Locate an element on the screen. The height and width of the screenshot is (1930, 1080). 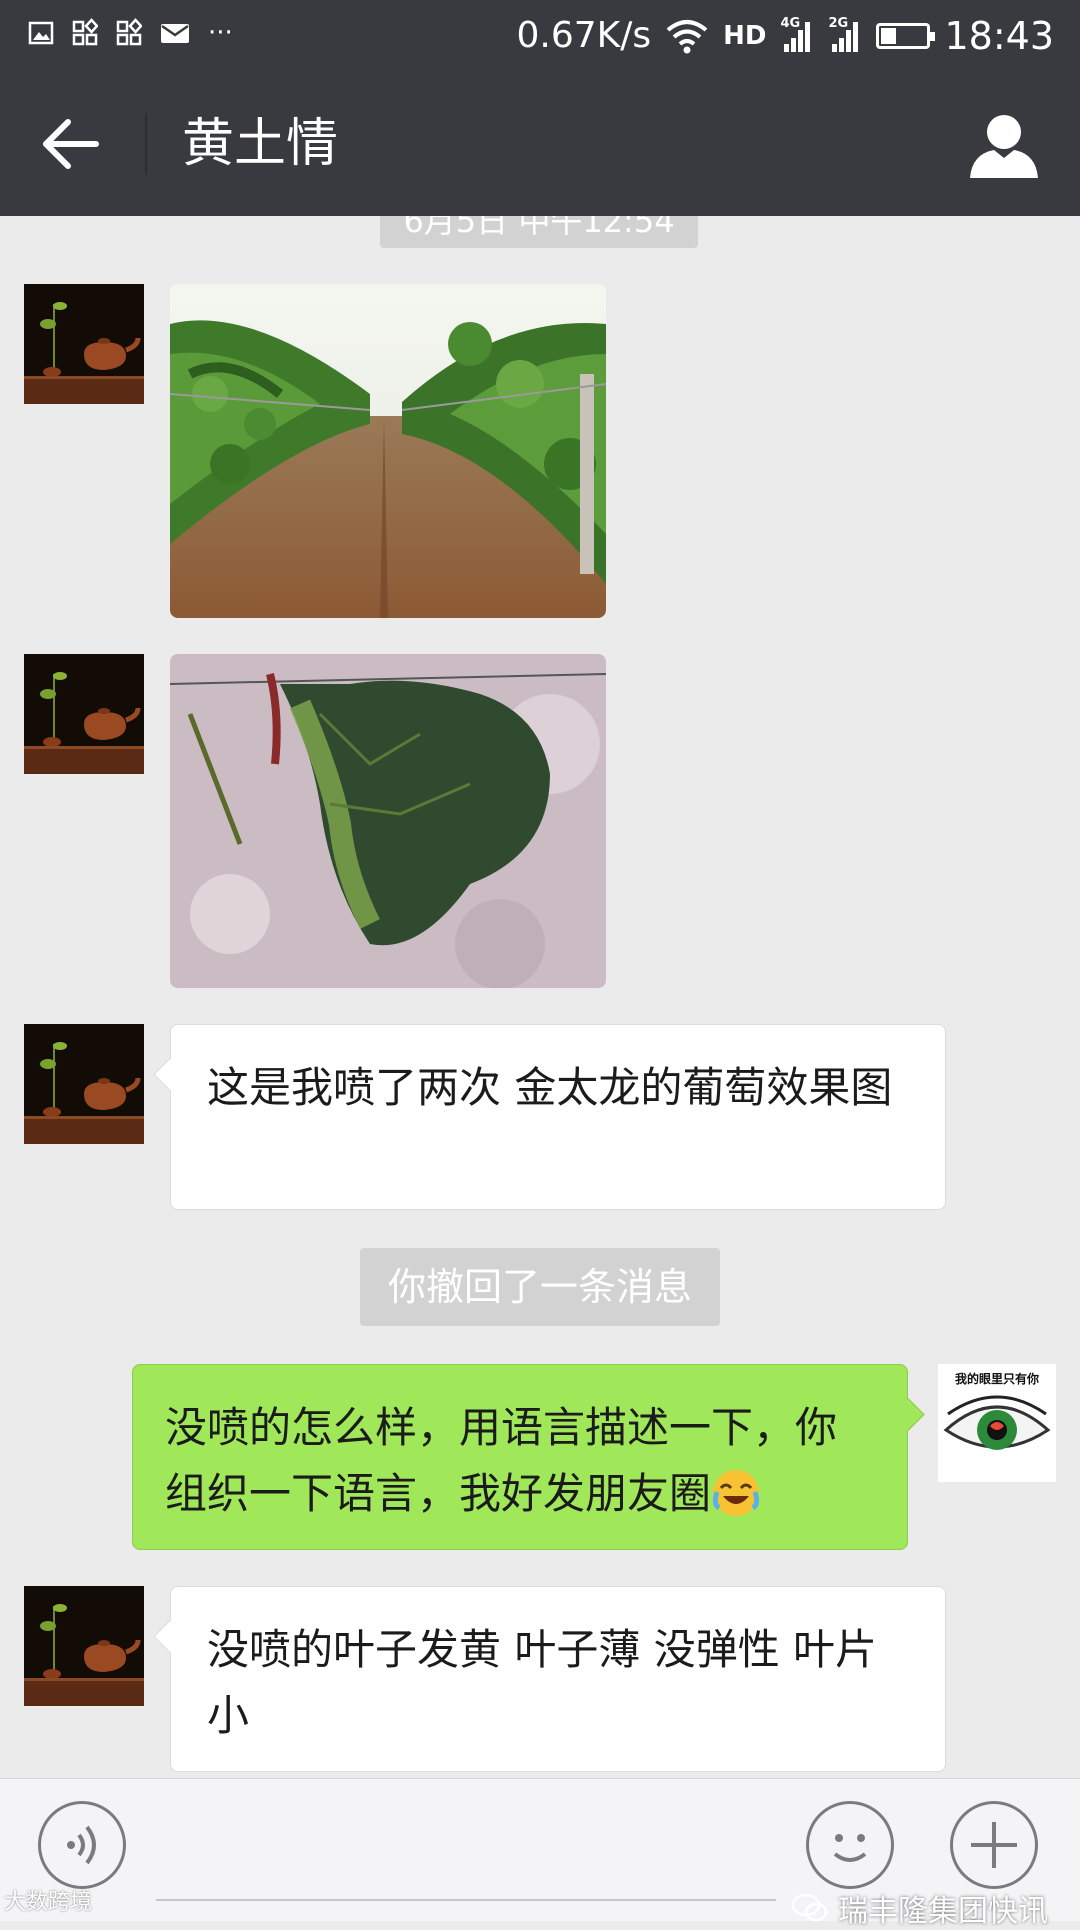
grape-leaf-photo-icon is located at coordinates (388, 821).